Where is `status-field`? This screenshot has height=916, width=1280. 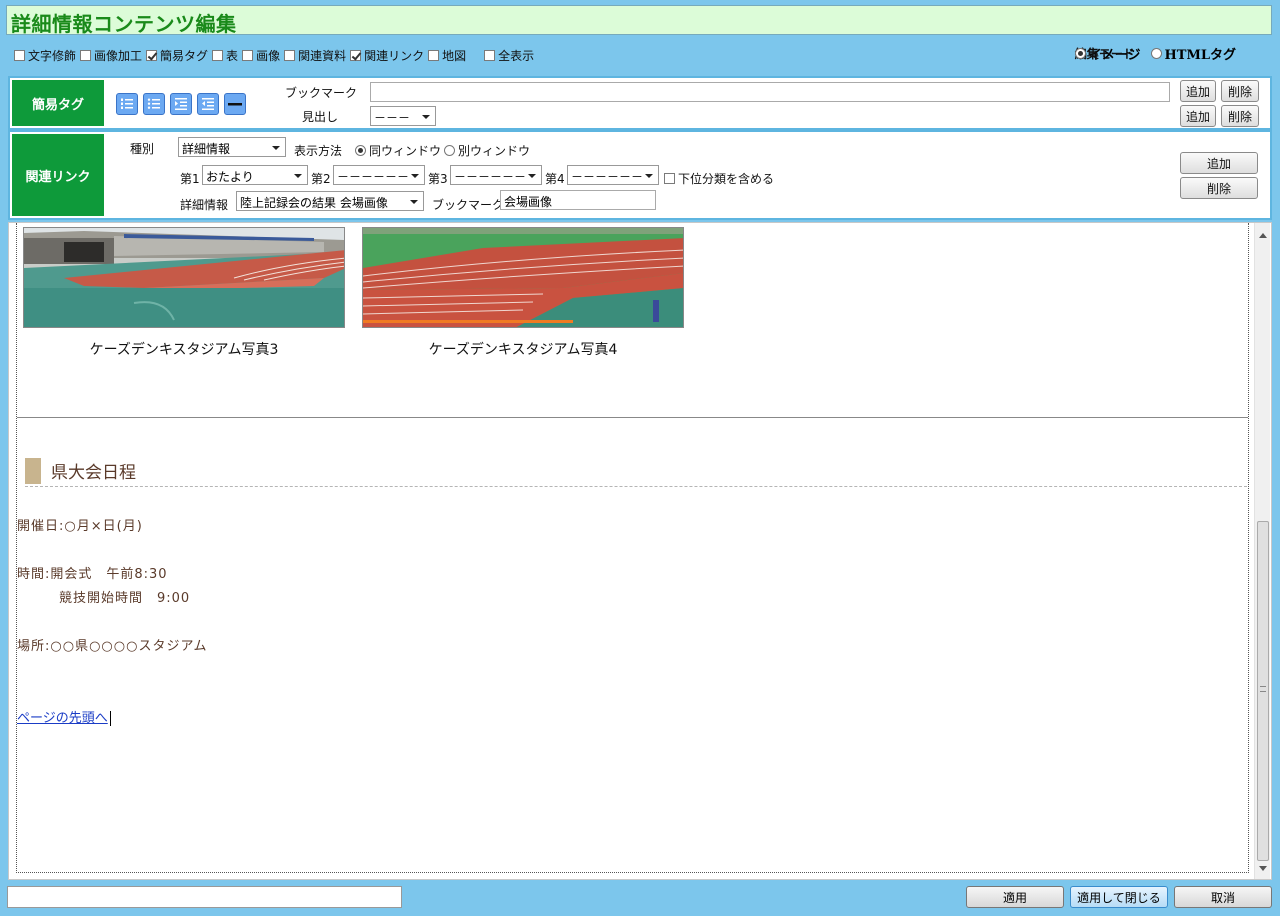
status-field is located at coordinates (204, 897).